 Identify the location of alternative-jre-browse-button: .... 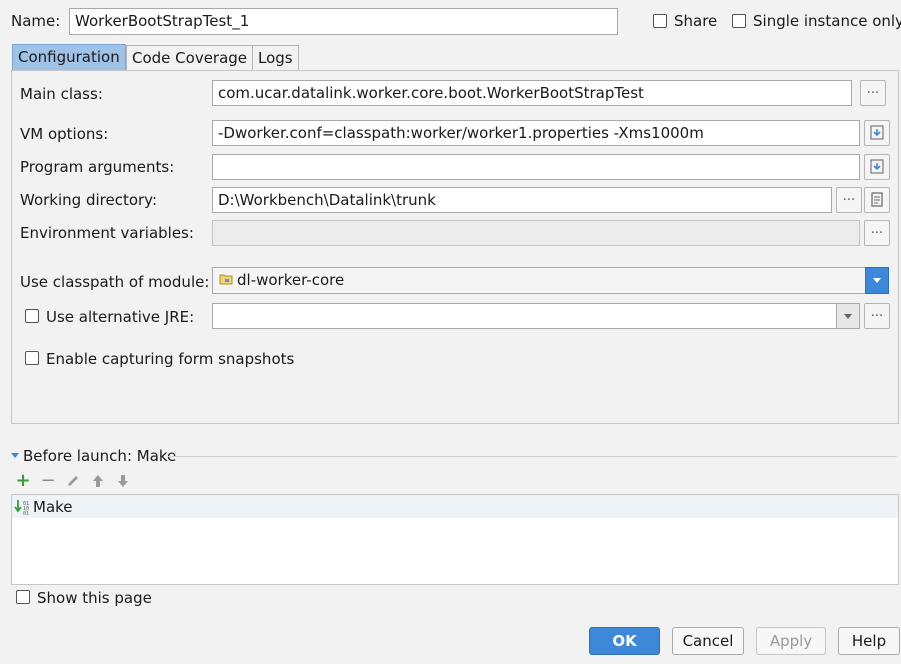
(877, 316).